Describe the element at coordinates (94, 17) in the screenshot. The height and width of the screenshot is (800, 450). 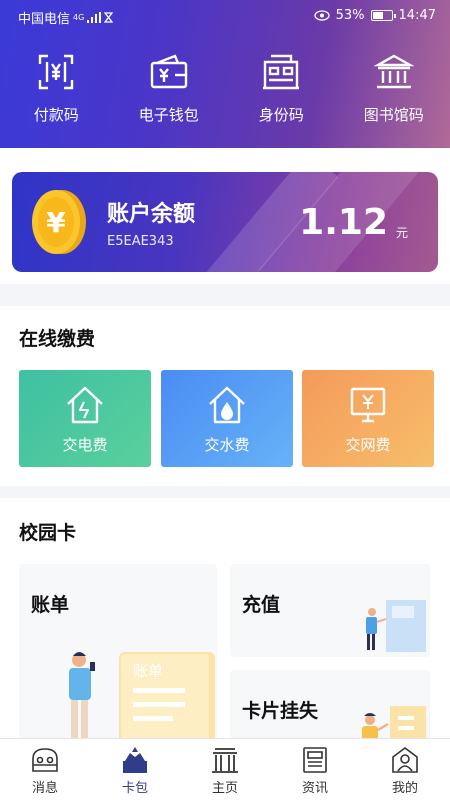
I see `signal-icon` at that location.